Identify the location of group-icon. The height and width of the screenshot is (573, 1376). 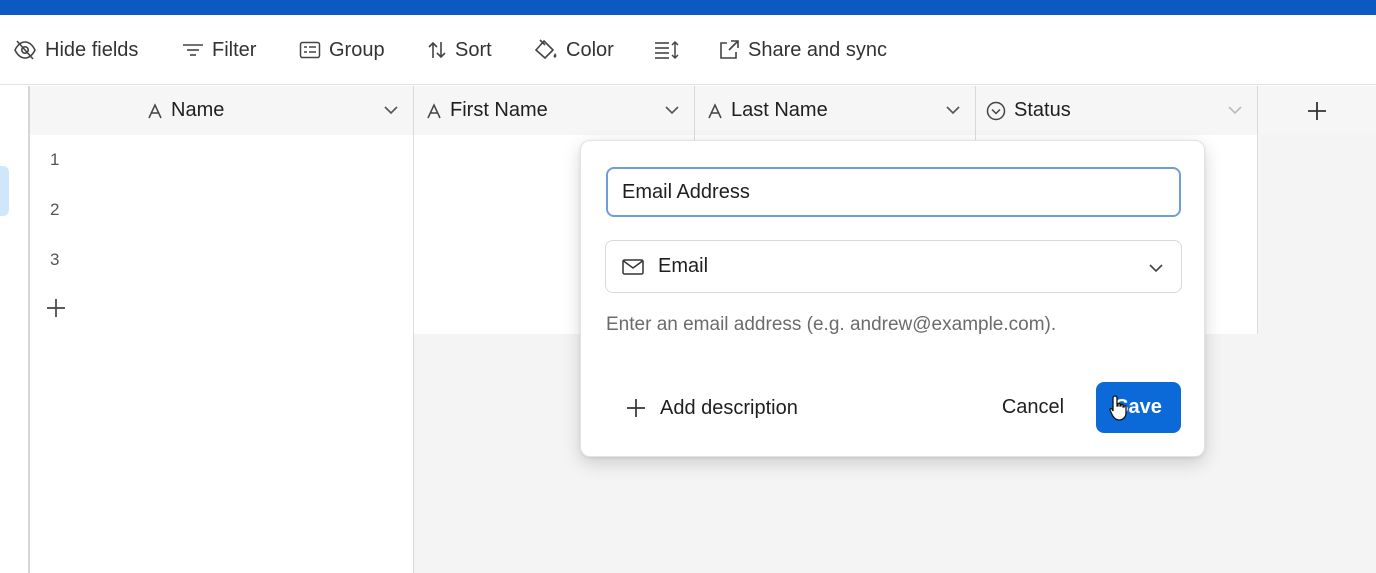
(310, 50).